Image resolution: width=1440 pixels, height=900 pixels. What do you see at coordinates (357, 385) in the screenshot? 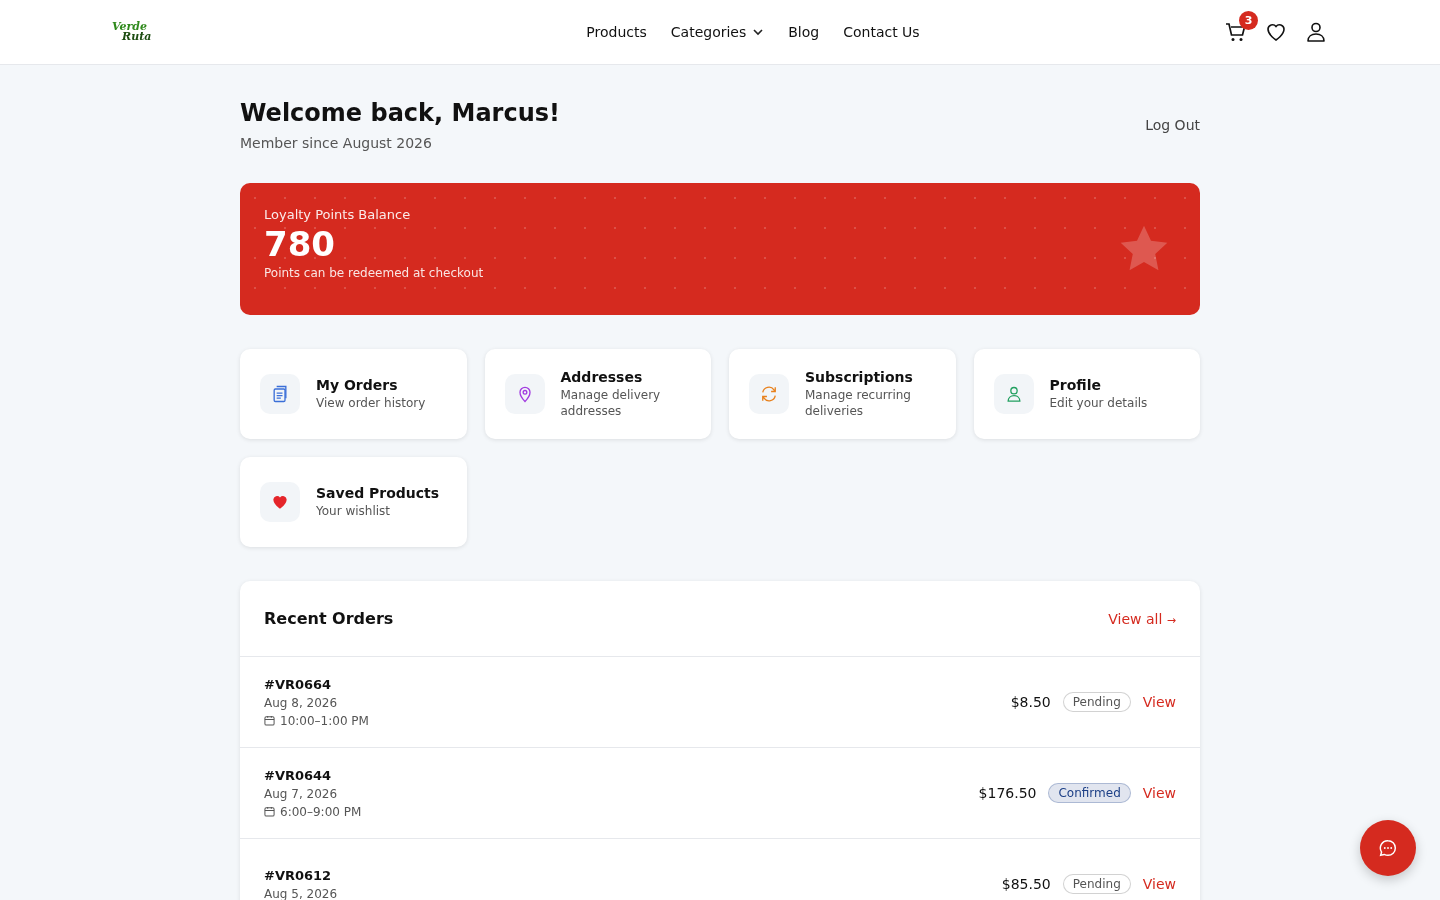
I see `card-title: My Orders` at bounding box center [357, 385].